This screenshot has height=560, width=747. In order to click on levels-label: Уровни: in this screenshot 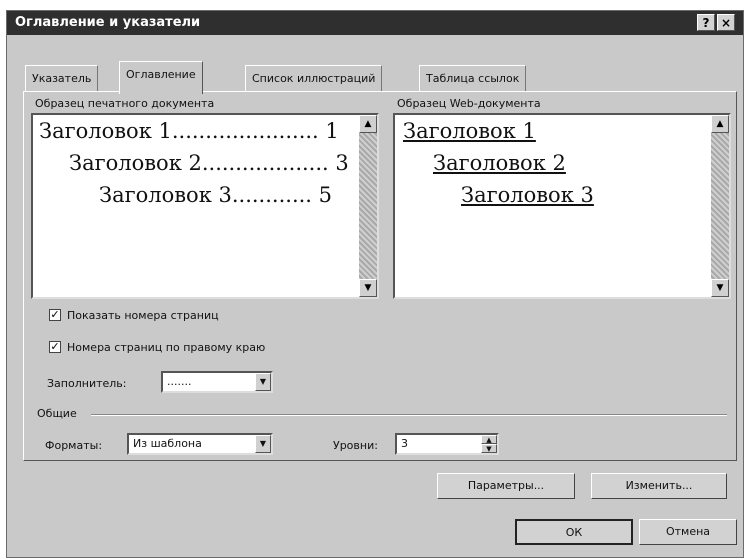, I will do `click(355, 445)`.